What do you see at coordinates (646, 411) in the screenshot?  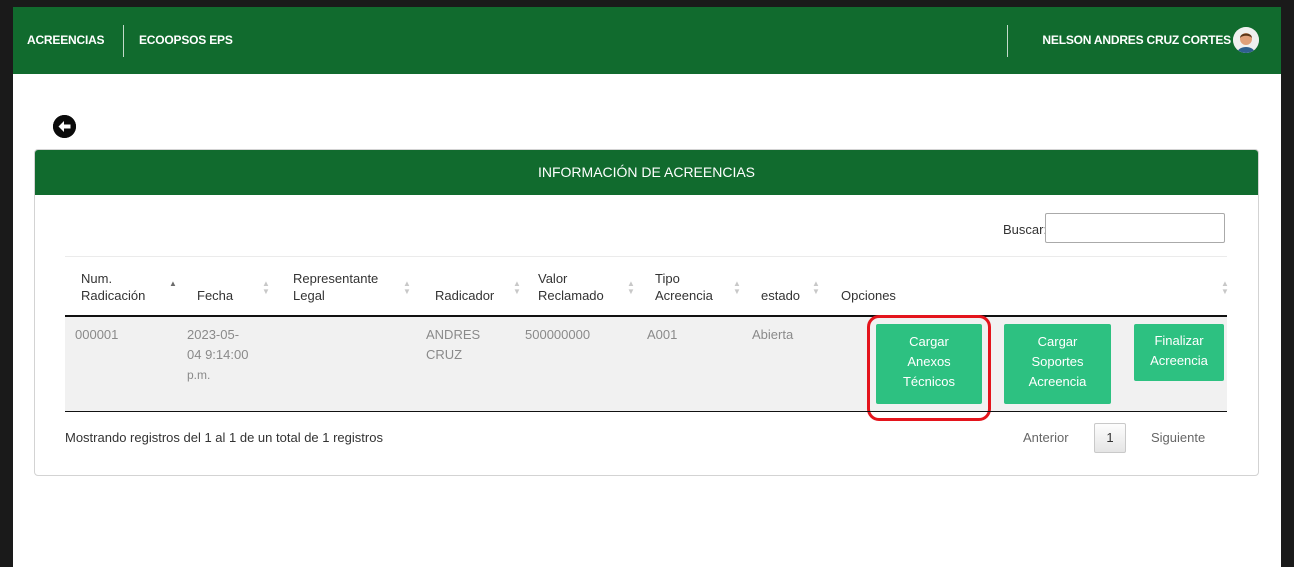 I see `table-bottom-border` at bounding box center [646, 411].